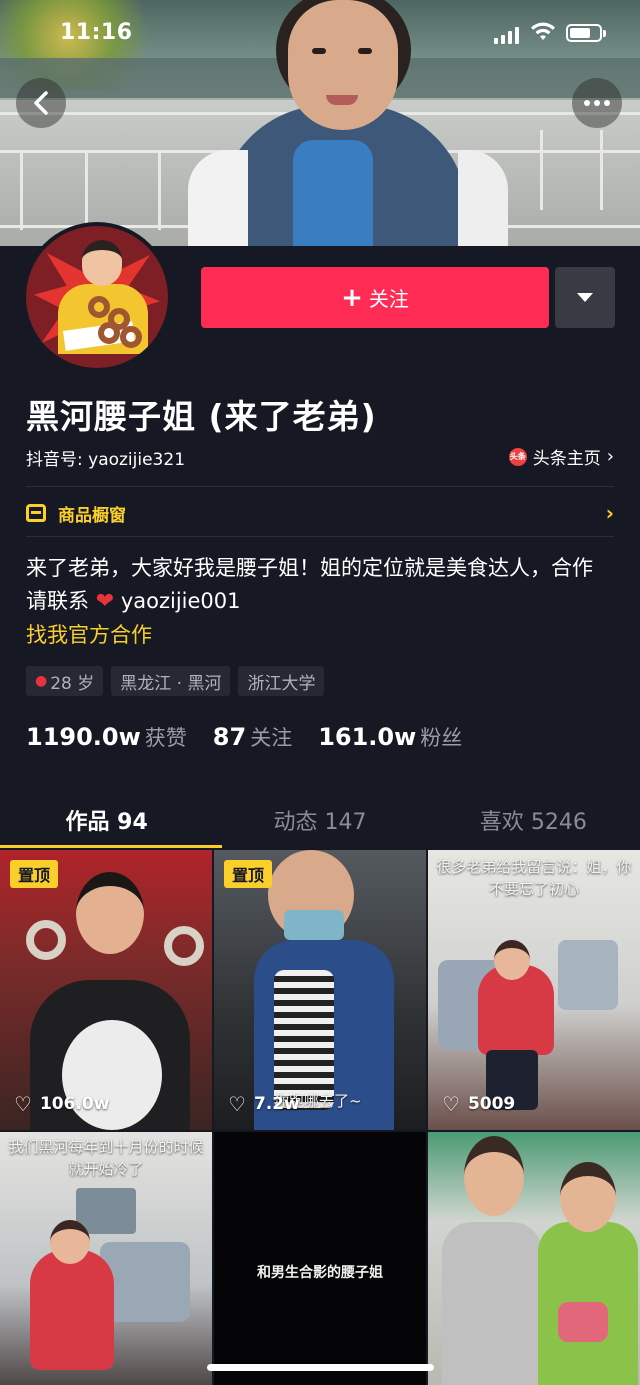 Image resolution: width=640 pixels, height=1385 pixels. Describe the element at coordinates (180, 601) in the screenshot. I see `bio-contact: yaozijie001` at that location.